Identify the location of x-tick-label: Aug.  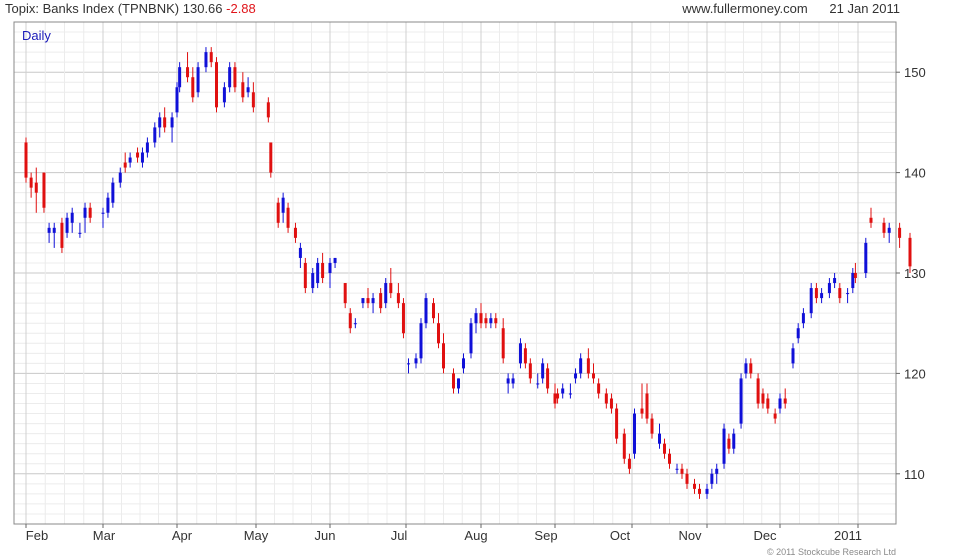
(475, 535).